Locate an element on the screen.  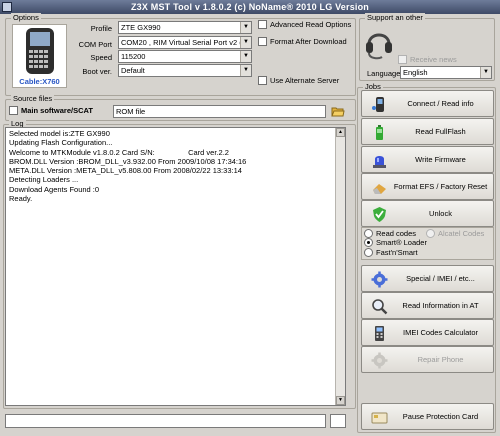
receive-news-label: Receive news is located at coordinates (433, 59).